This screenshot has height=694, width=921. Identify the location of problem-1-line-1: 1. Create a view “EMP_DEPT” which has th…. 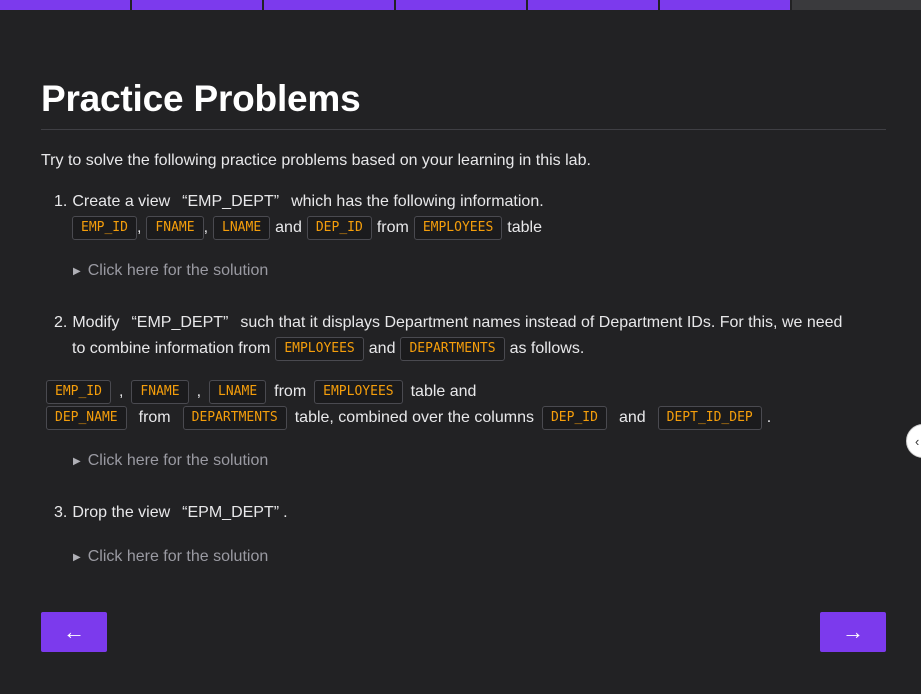
(299, 201).